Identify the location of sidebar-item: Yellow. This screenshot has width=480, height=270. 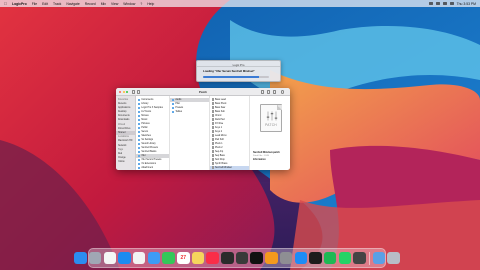
(125, 162).